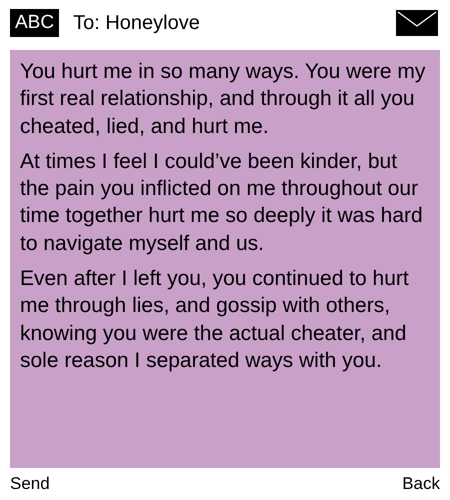 The image size is (450, 500). Describe the element at coordinates (30, 484) in the screenshot. I see `send-softkey: Send` at that location.